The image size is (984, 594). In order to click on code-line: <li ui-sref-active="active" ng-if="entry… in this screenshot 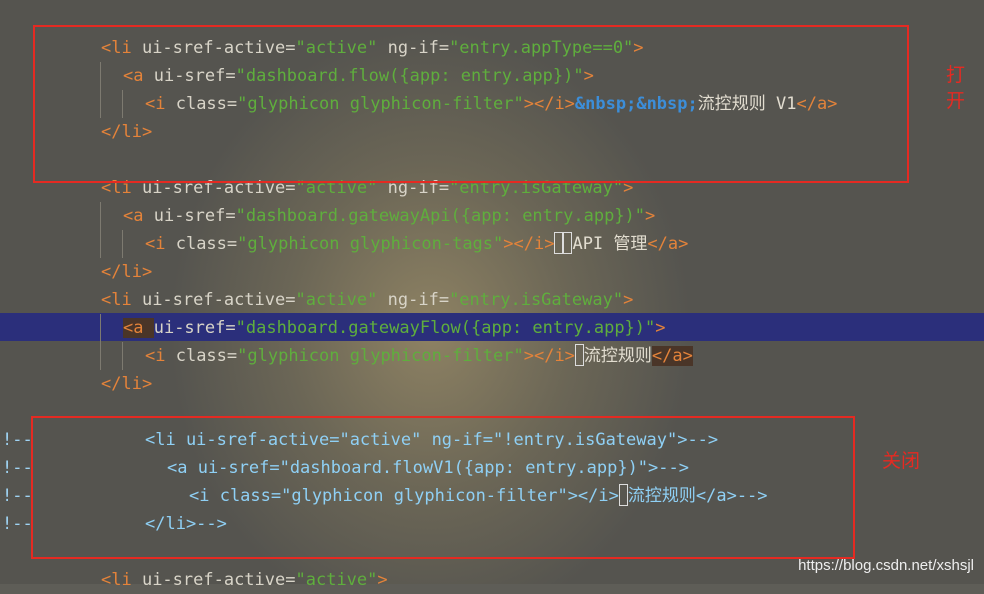, I will do `click(367, 300)`.